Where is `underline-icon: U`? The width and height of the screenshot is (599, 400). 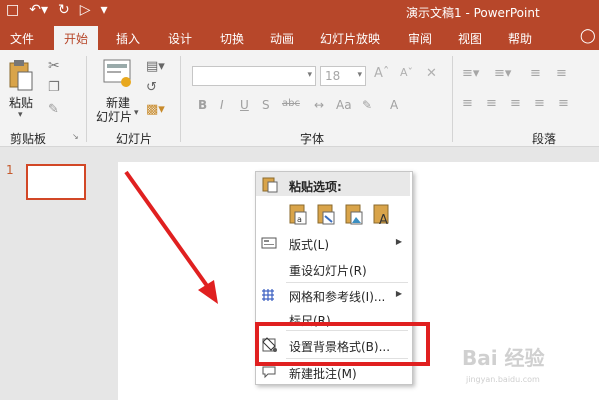
underline-icon: U is located at coordinates (244, 105).